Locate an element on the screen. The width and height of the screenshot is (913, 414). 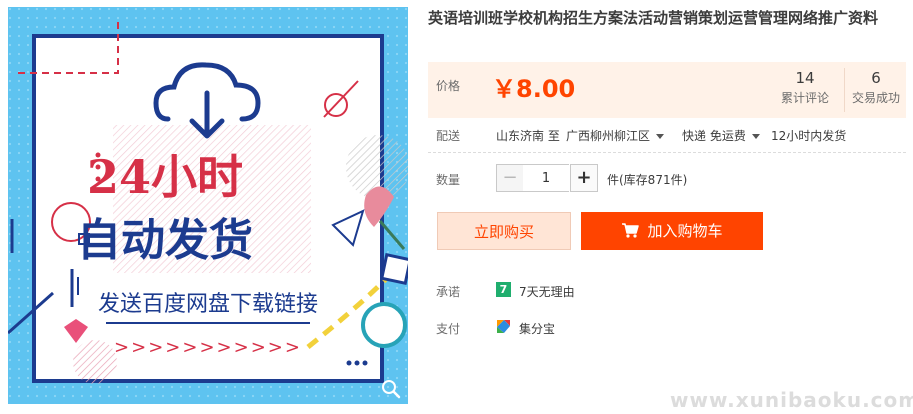
watermark: www.xunibaoku.com is located at coordinates (791, 400).